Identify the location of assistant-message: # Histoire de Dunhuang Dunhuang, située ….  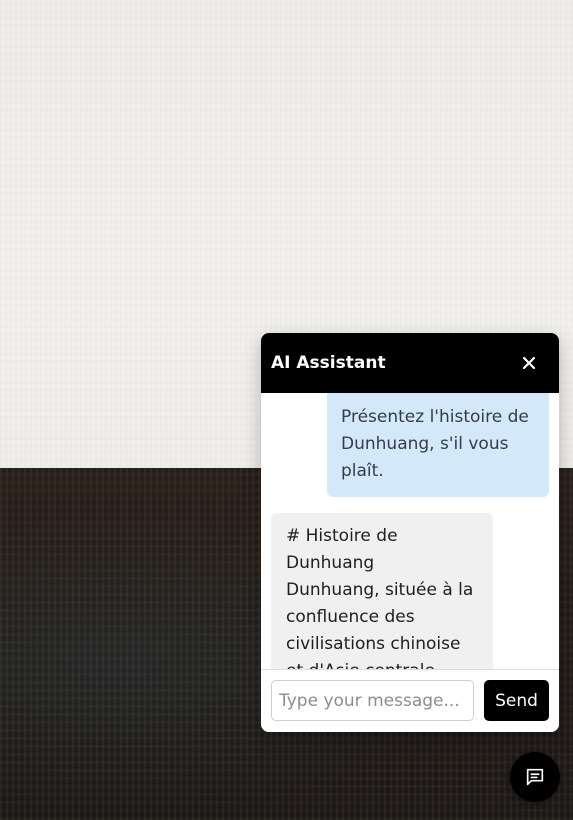
(382, 591).